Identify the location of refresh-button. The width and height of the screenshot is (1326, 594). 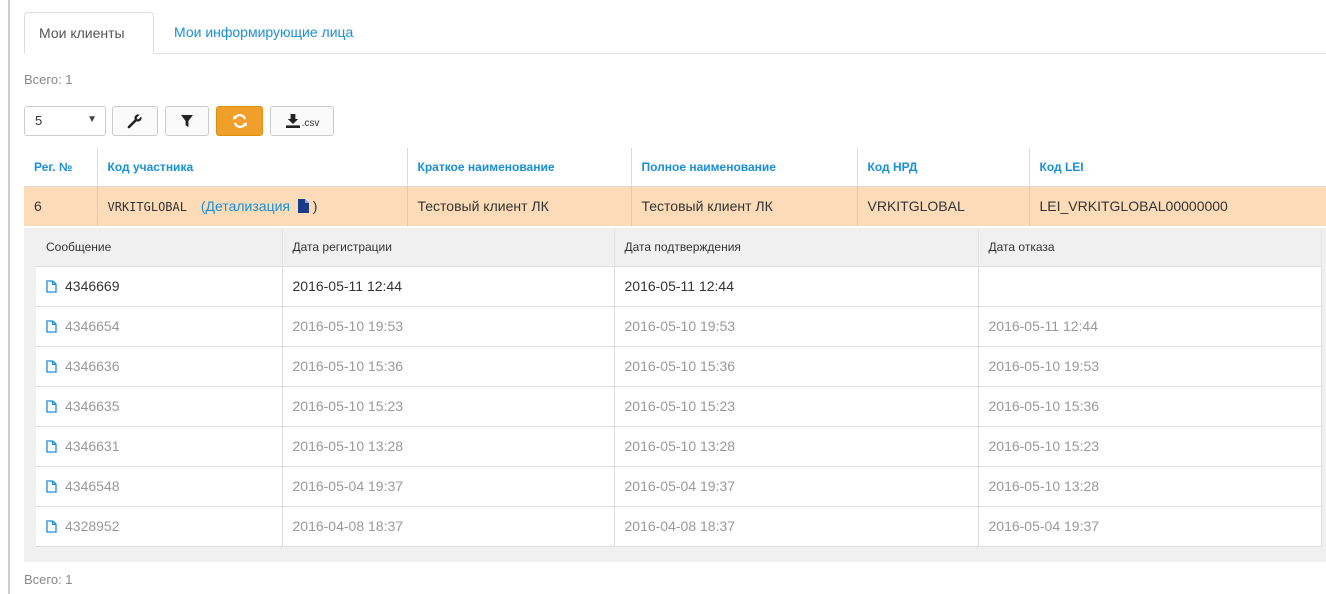
(239, 121).